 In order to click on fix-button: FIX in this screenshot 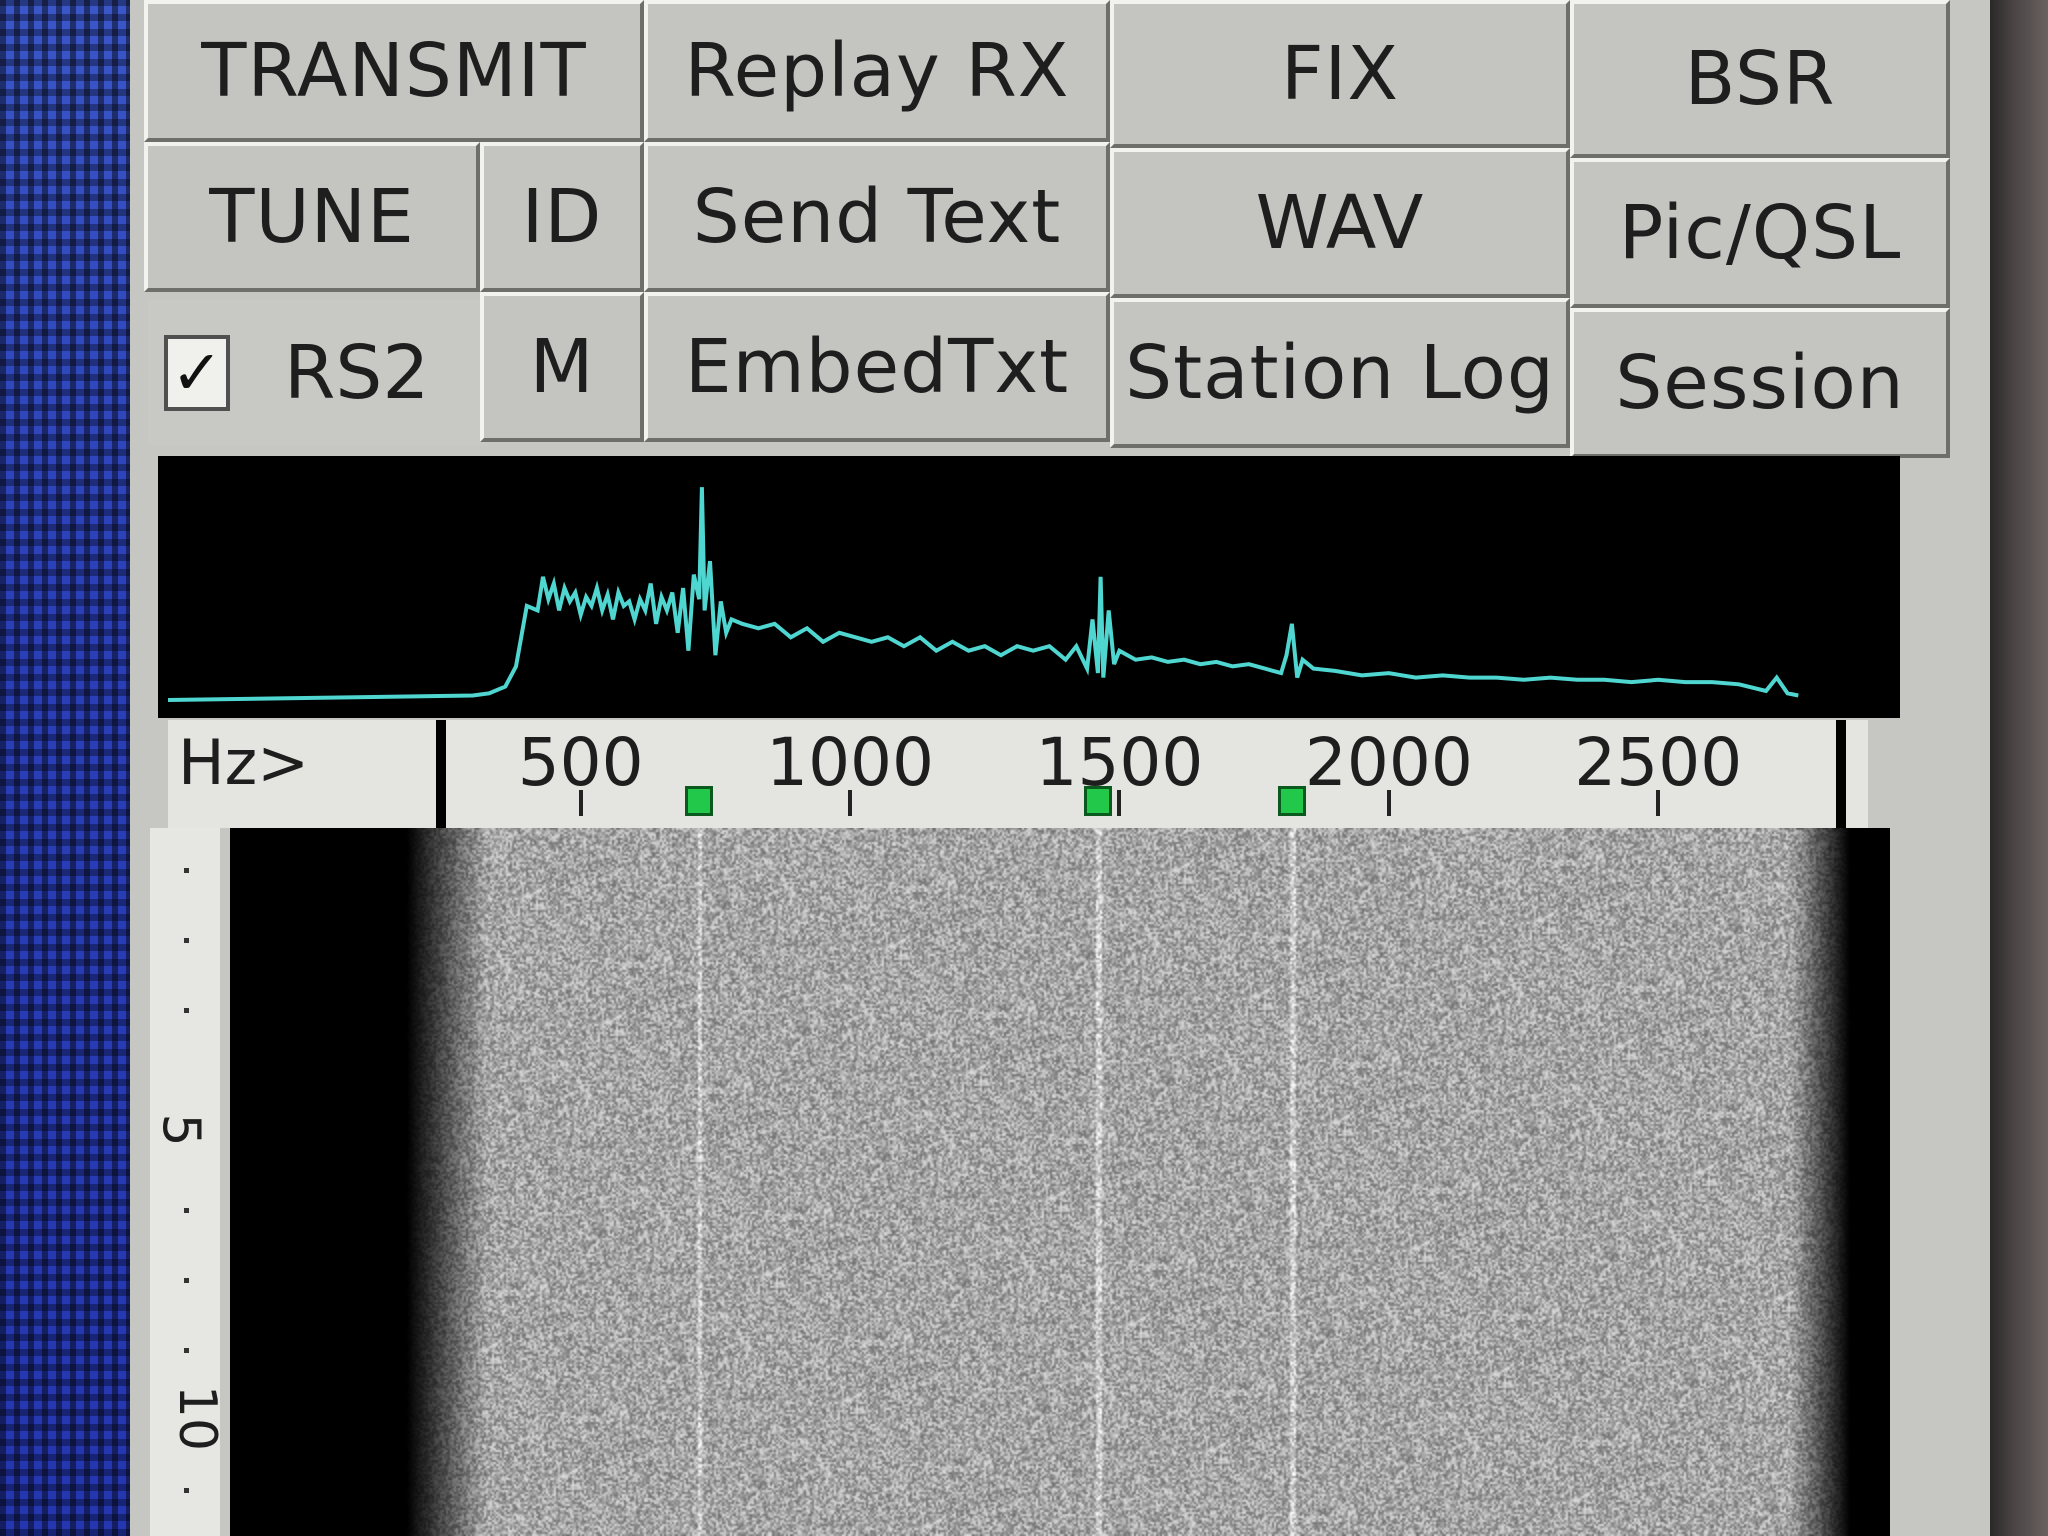, I will do `click(1340, 74)`.